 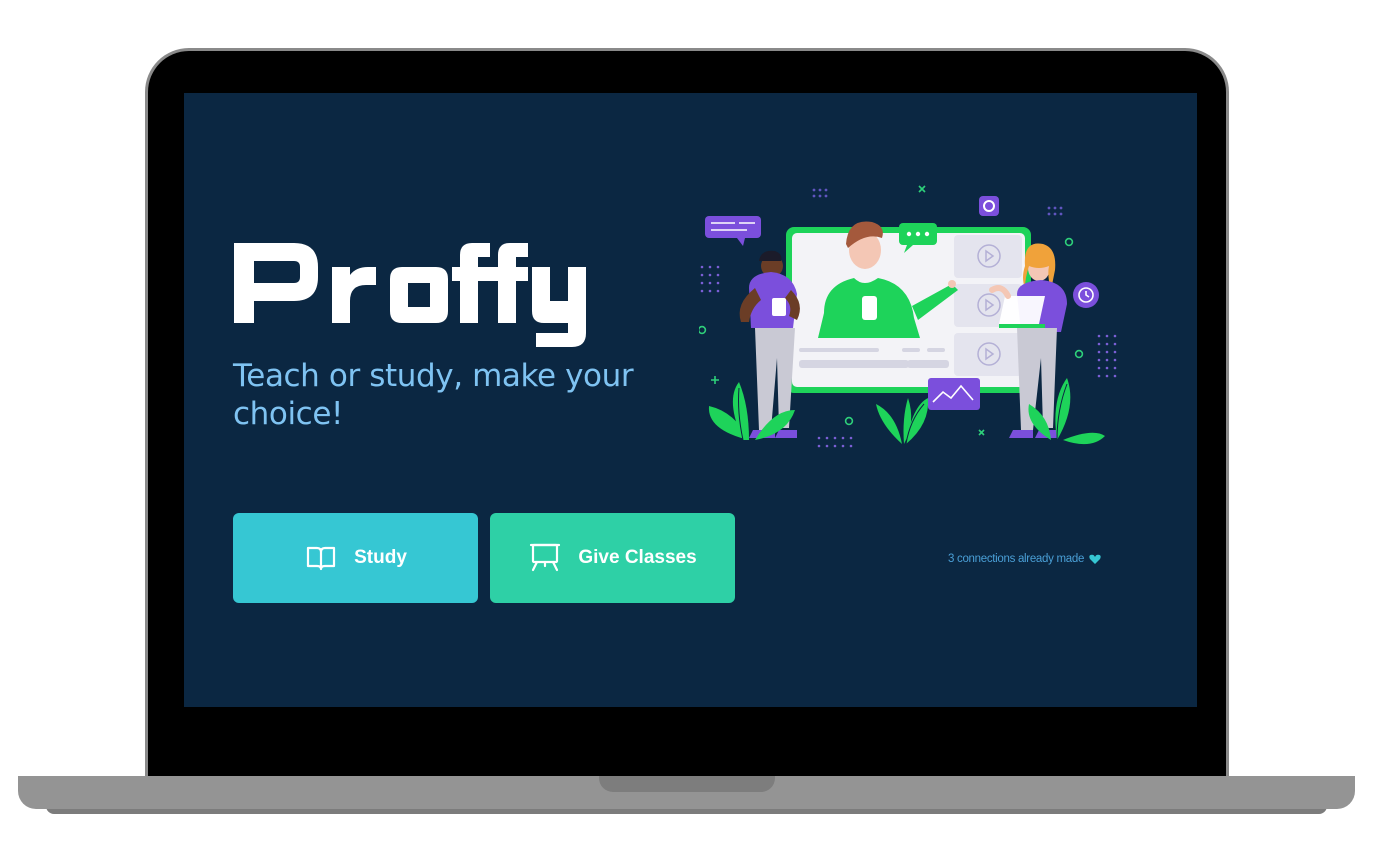 I want to click on tagline: Teach or study, make your choice!, so click(x=433, y=395).